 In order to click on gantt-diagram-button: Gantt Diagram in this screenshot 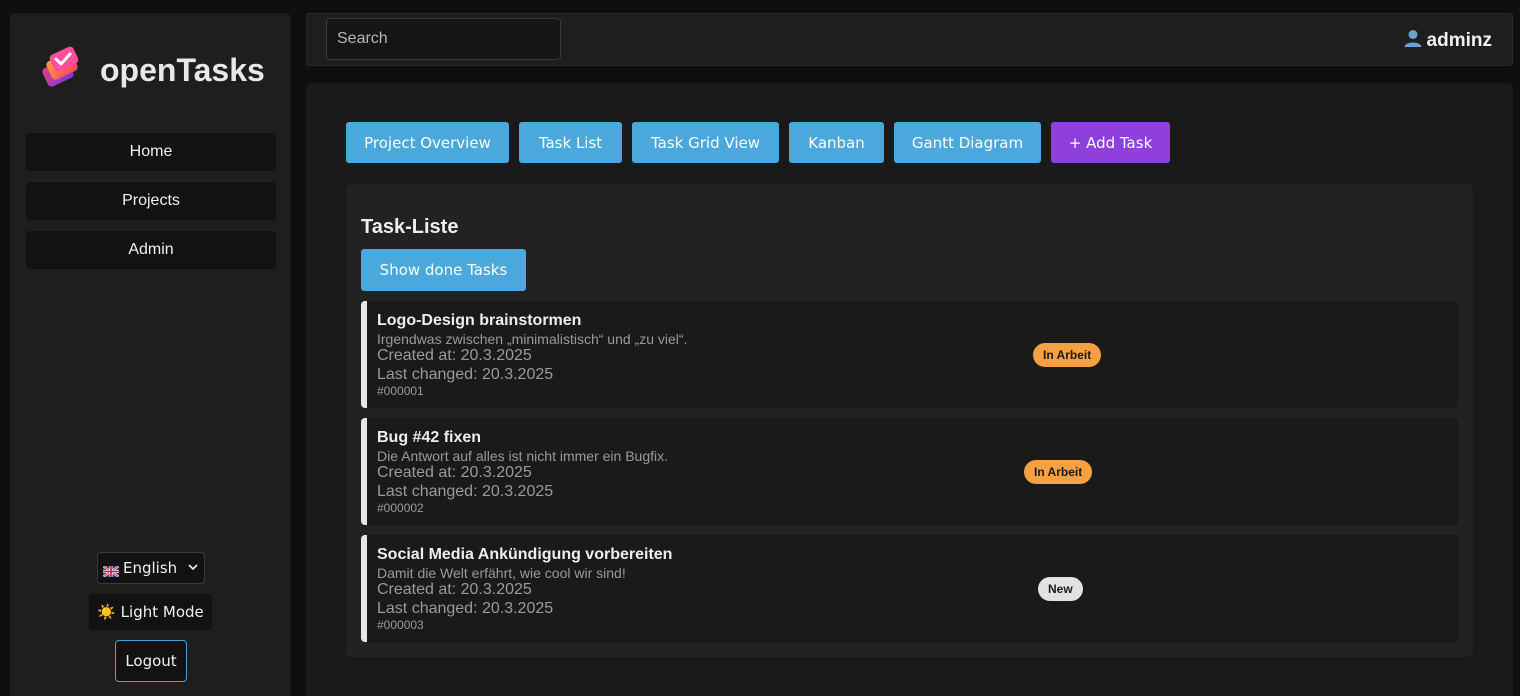, I will do `click(967, 142)`.